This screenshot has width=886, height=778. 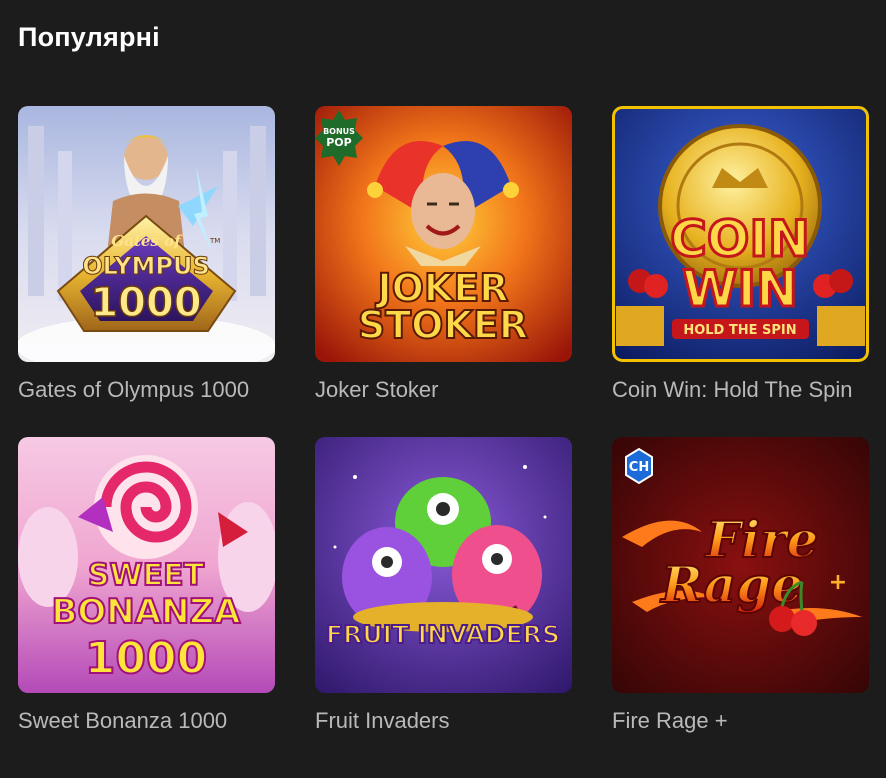 I want to click on game-thumbnail: FRUIT INVADERS, so click(x=443, y=565).